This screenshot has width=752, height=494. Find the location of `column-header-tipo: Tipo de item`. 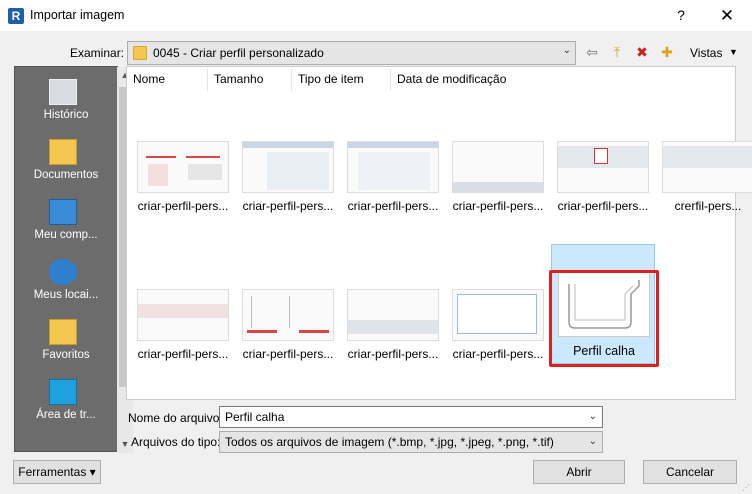

column-header-tipo: Tipo de item is located at coordinates (331, 79).